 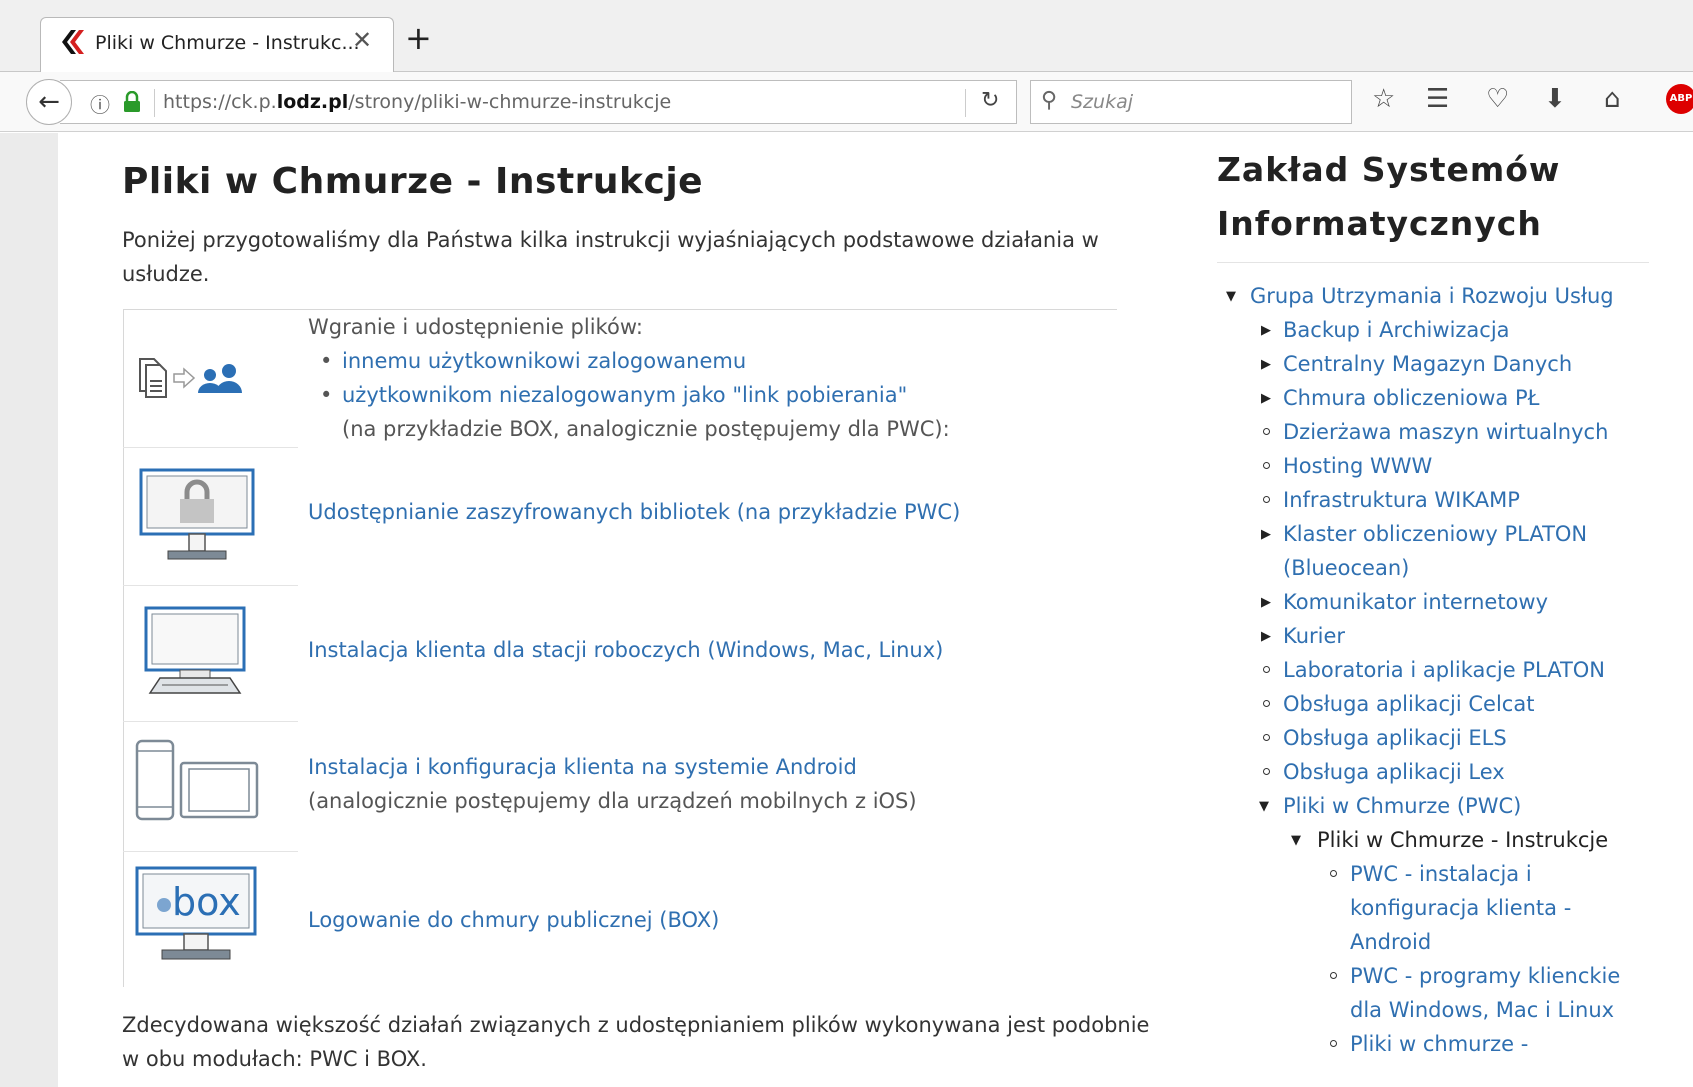 I want to click on back-arrow-icon: ←, so click(x=49, y=102).